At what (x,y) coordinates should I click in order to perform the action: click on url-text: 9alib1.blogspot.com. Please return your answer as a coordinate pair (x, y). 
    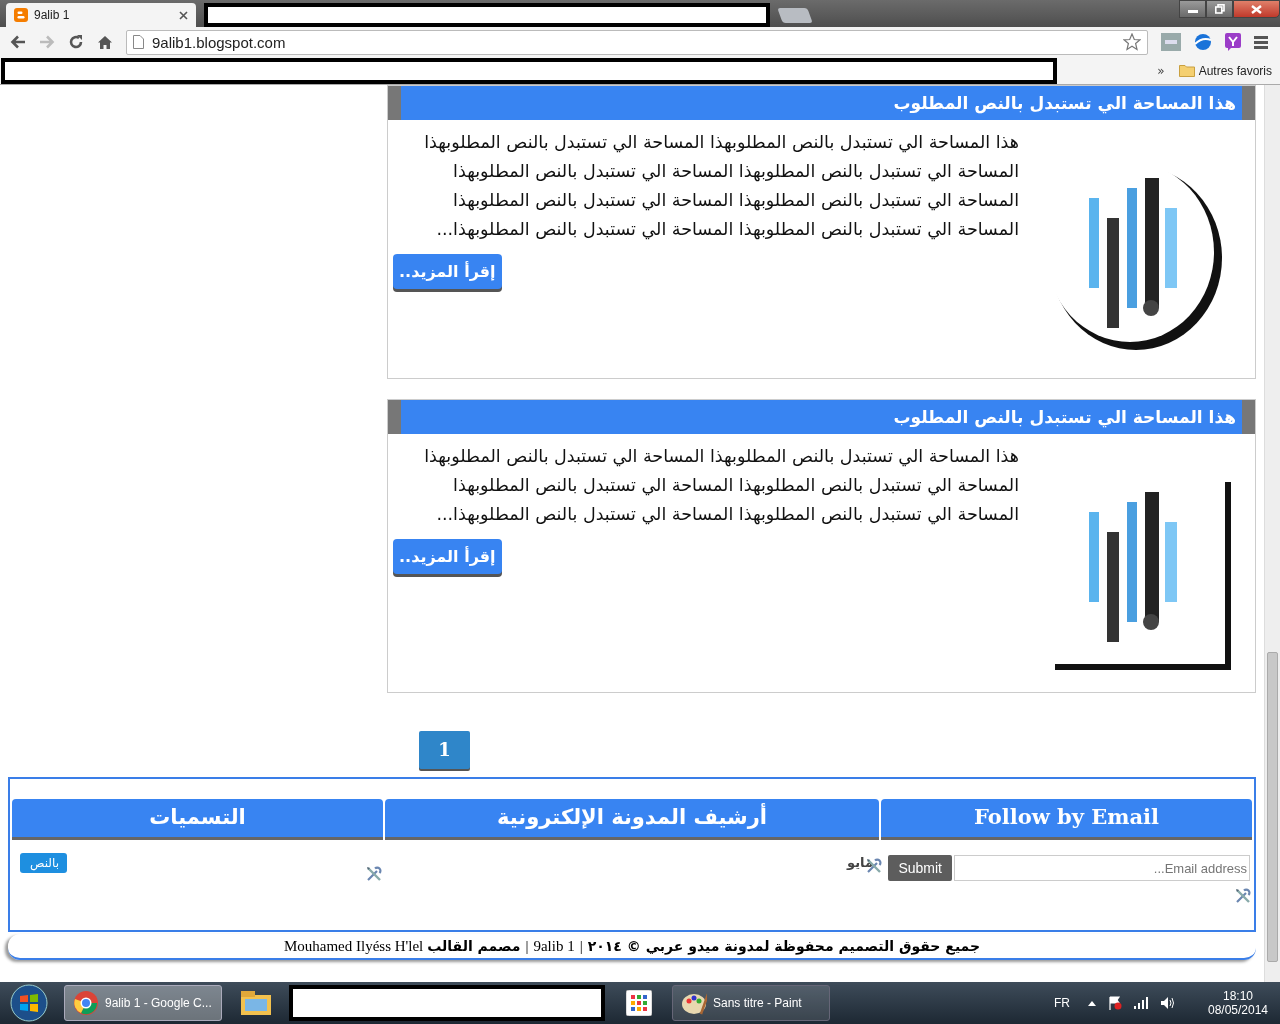
    Looking at the image, I should click on (219, 42).